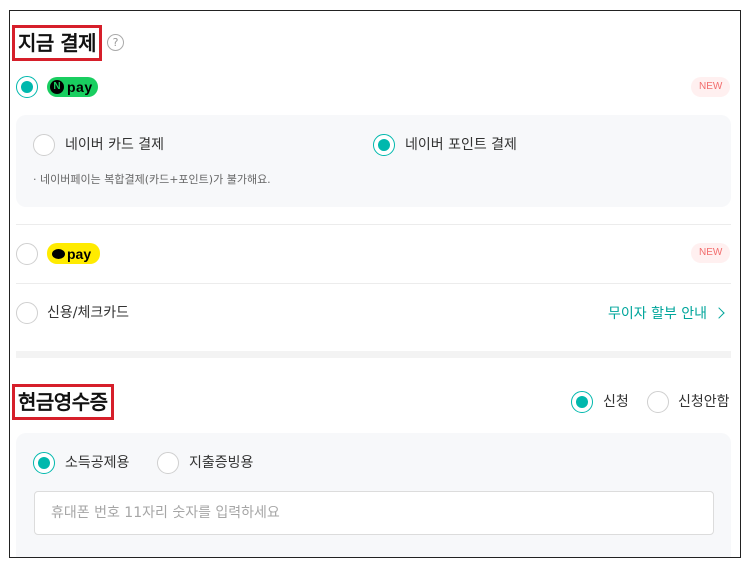 This screenshot has height=568, width=750. I want to click on expense-proof-radio, so click(168, 463).